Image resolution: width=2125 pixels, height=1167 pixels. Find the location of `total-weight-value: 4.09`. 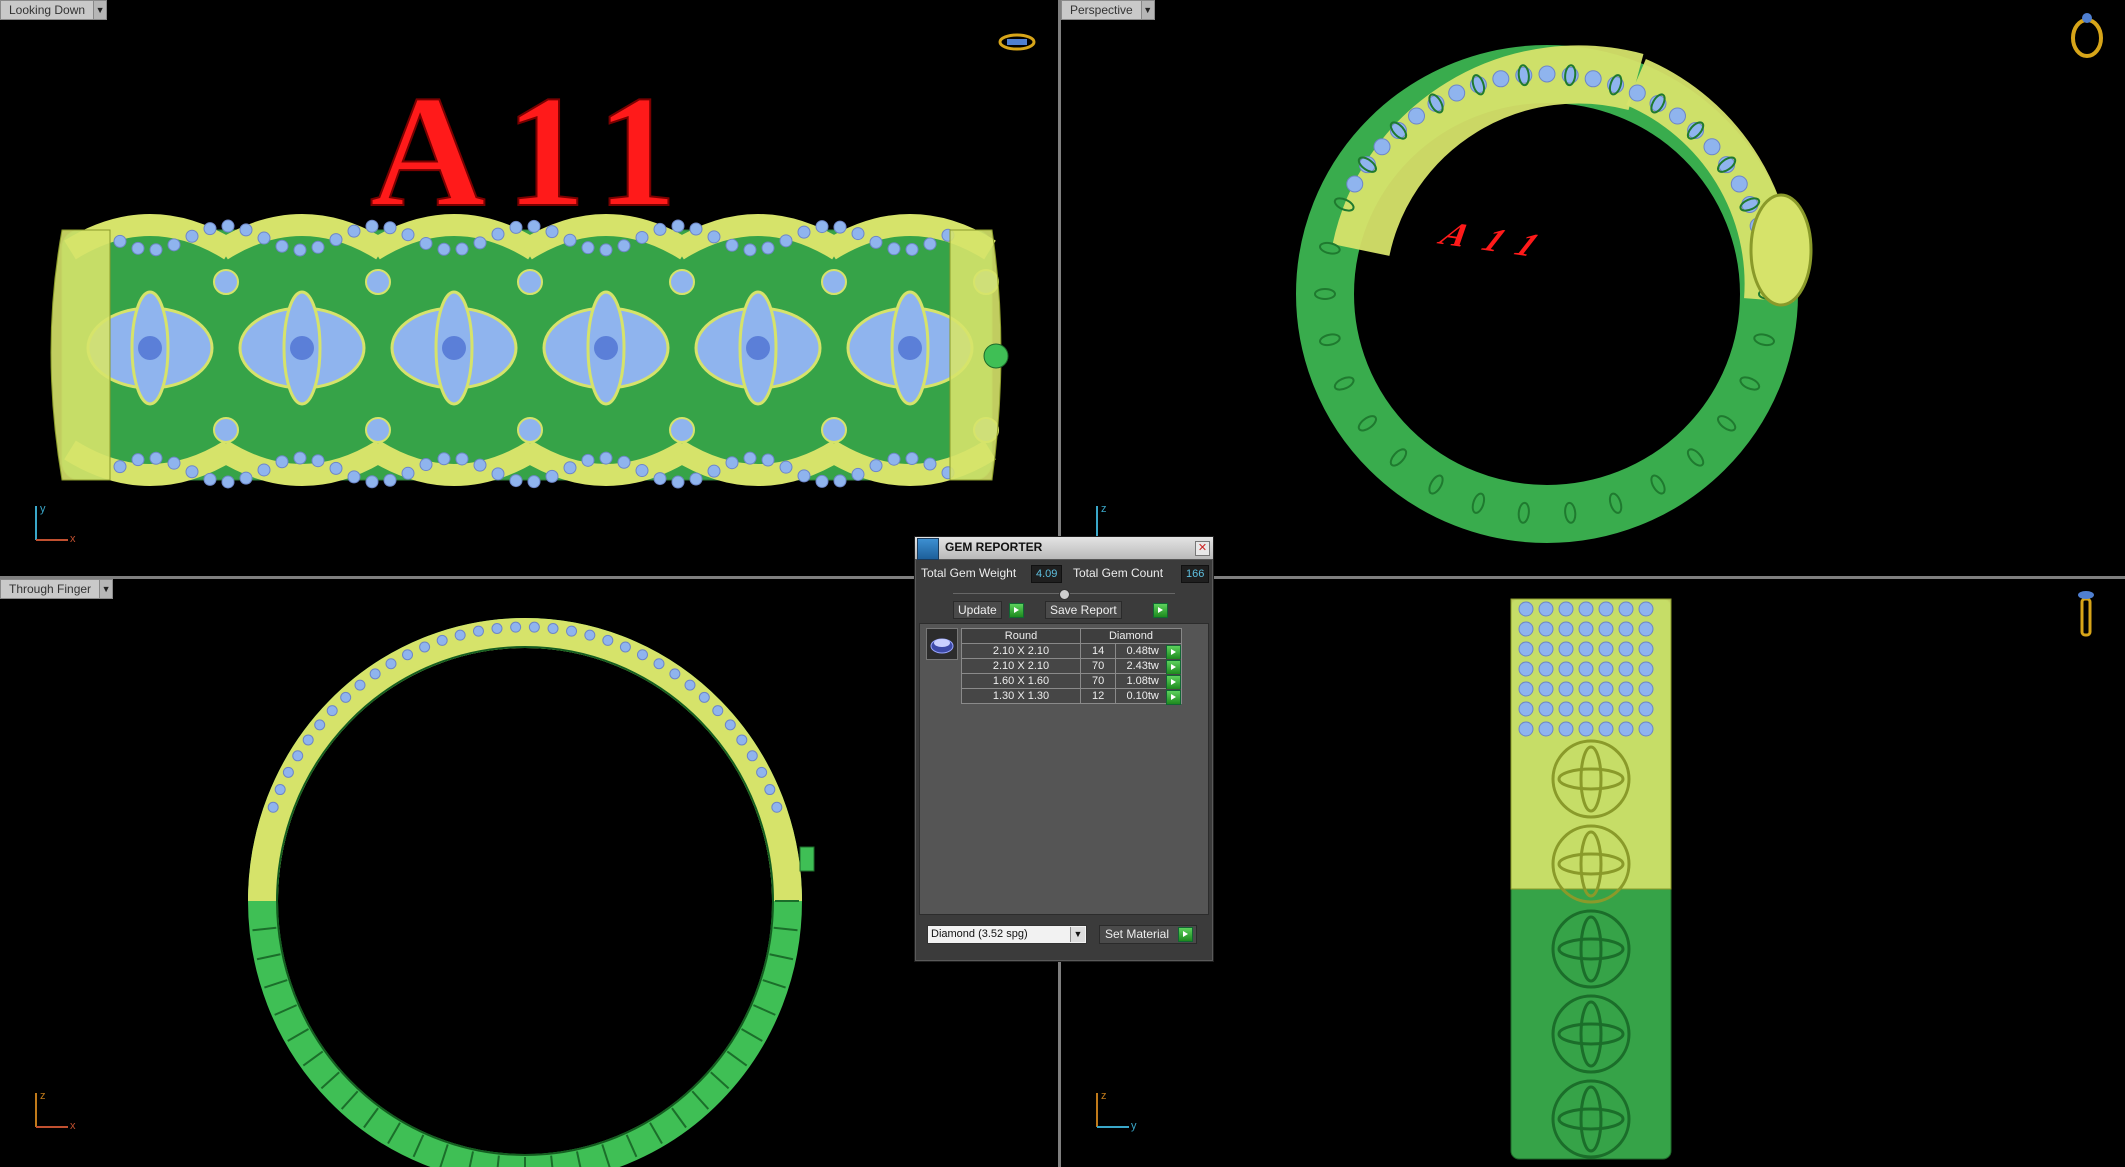

total-weight-value: 4.09 is located at coordinates (1047, 574).